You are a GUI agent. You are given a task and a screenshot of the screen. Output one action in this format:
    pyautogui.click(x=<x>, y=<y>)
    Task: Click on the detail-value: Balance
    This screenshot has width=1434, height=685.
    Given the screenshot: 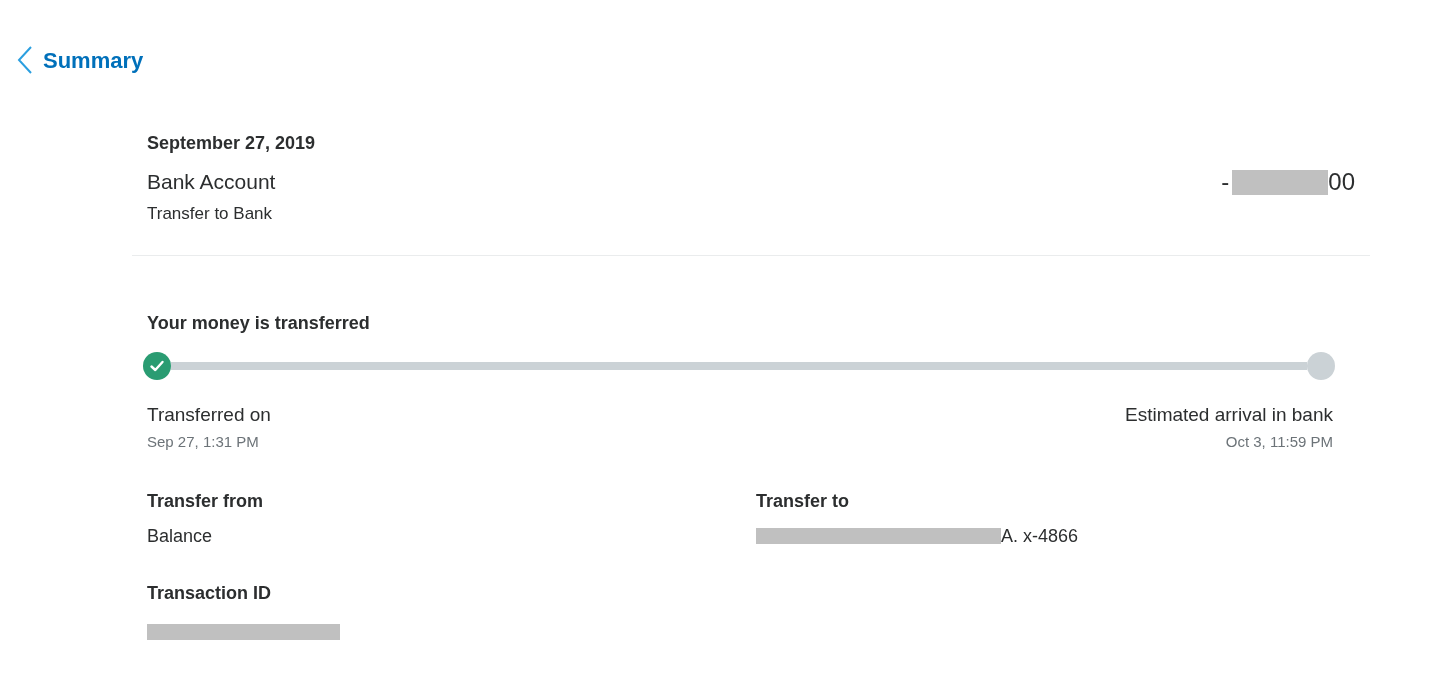 What is the action you would take?
    pyautogui.click(x=180, y=536)
    